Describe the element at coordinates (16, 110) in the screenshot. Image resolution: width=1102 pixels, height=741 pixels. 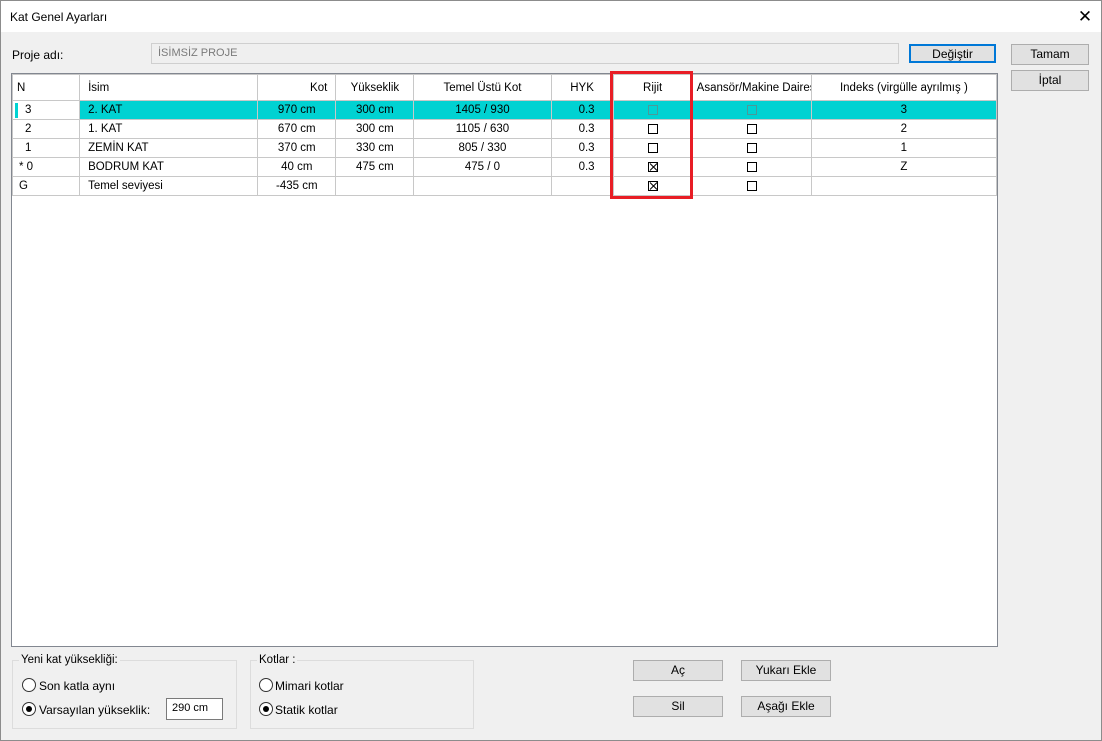
I see `row-selection-marker` at that location.